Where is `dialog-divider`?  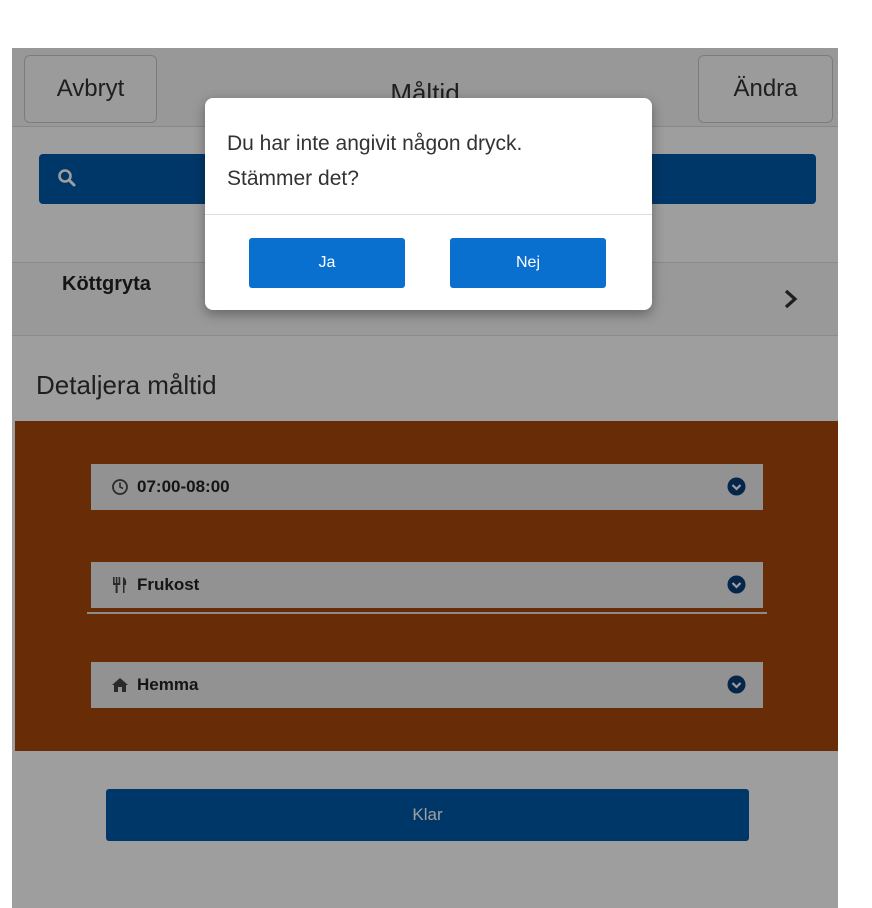 dialog-divider is located at coordinates (428, 214).